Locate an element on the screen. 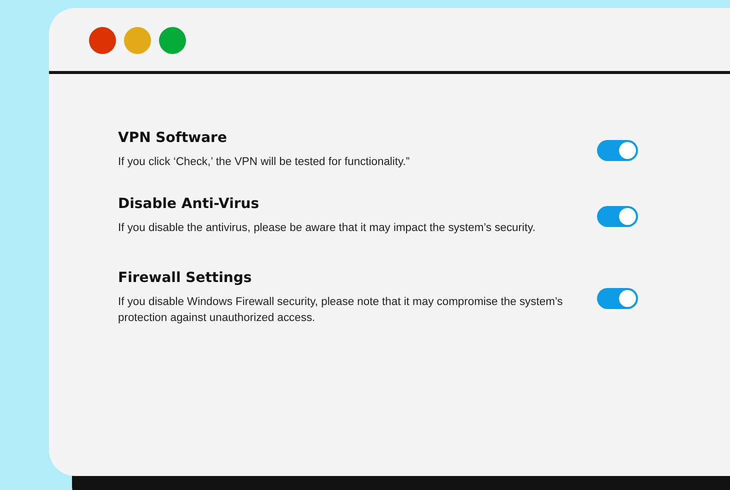 This screenshot has height=490, width=730. setting-description: If you click ‘Check,’ the VPN will be tested for functionality.” is located at coordinates (264, 162).